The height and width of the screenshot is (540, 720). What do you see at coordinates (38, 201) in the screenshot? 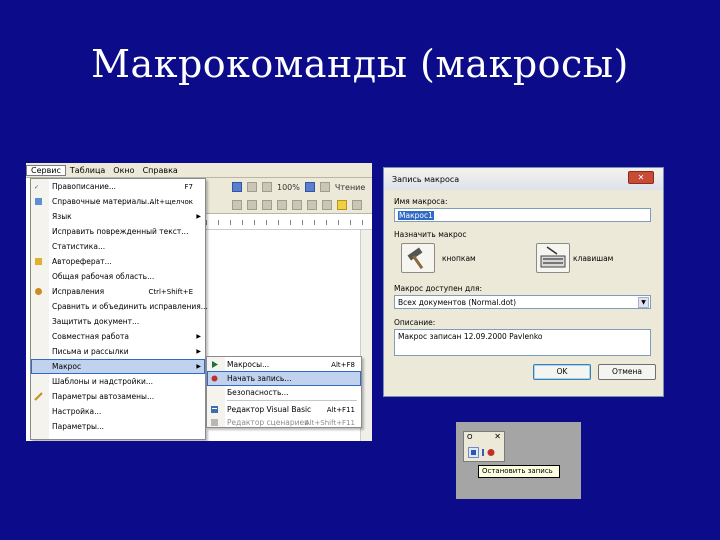
I see `research-icon` at bounding box center [38, 201].